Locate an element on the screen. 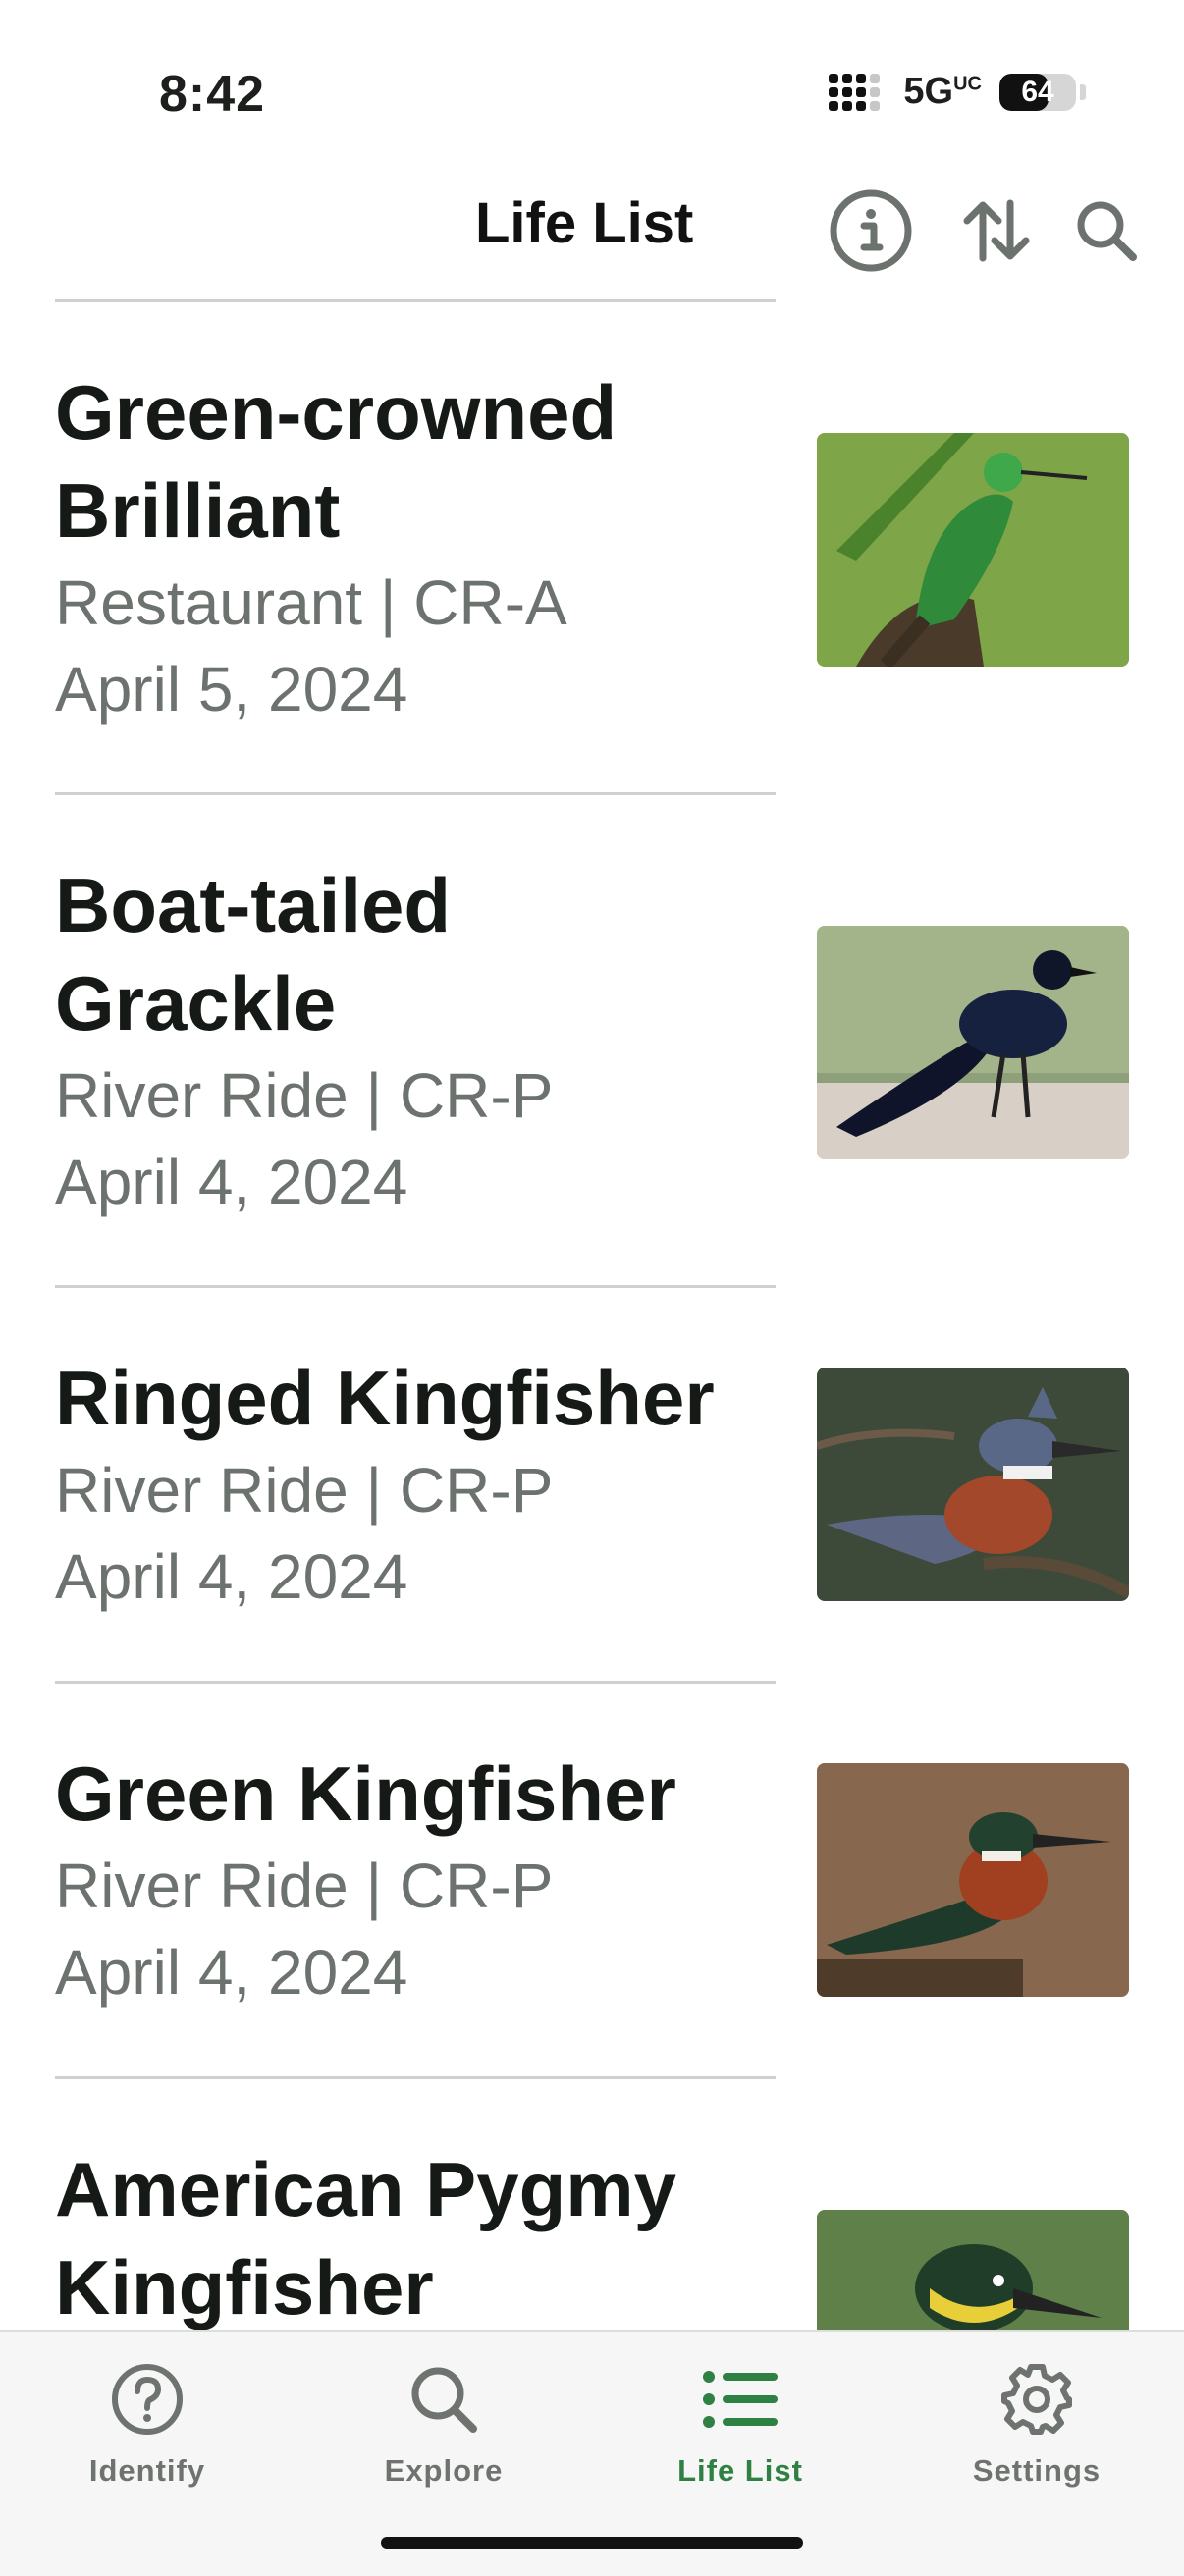 The height and width of the screenshot is (2576, 1184). tab-life-list-label: Life List is located at coordinates (740, 2470).